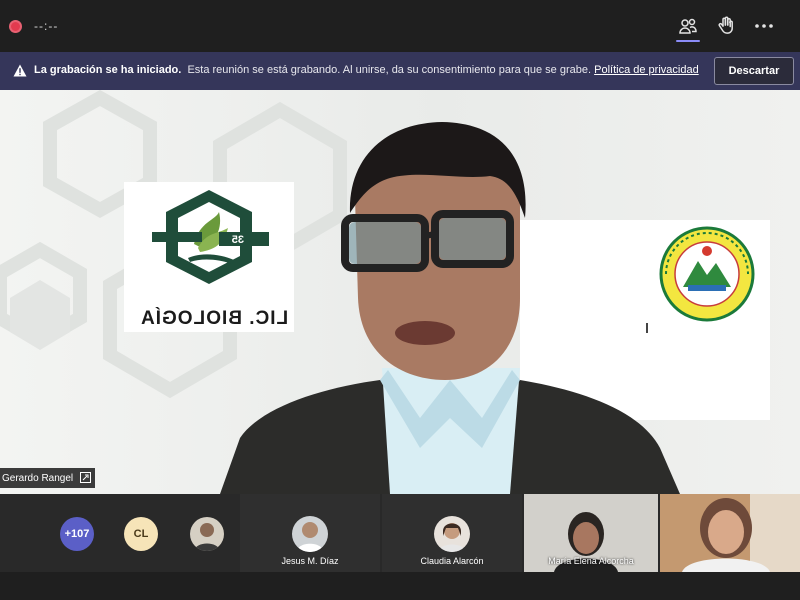 The height and width of the screenshot is (600, 800). I want to click on recording-indicator-icon, so click(15, 26).